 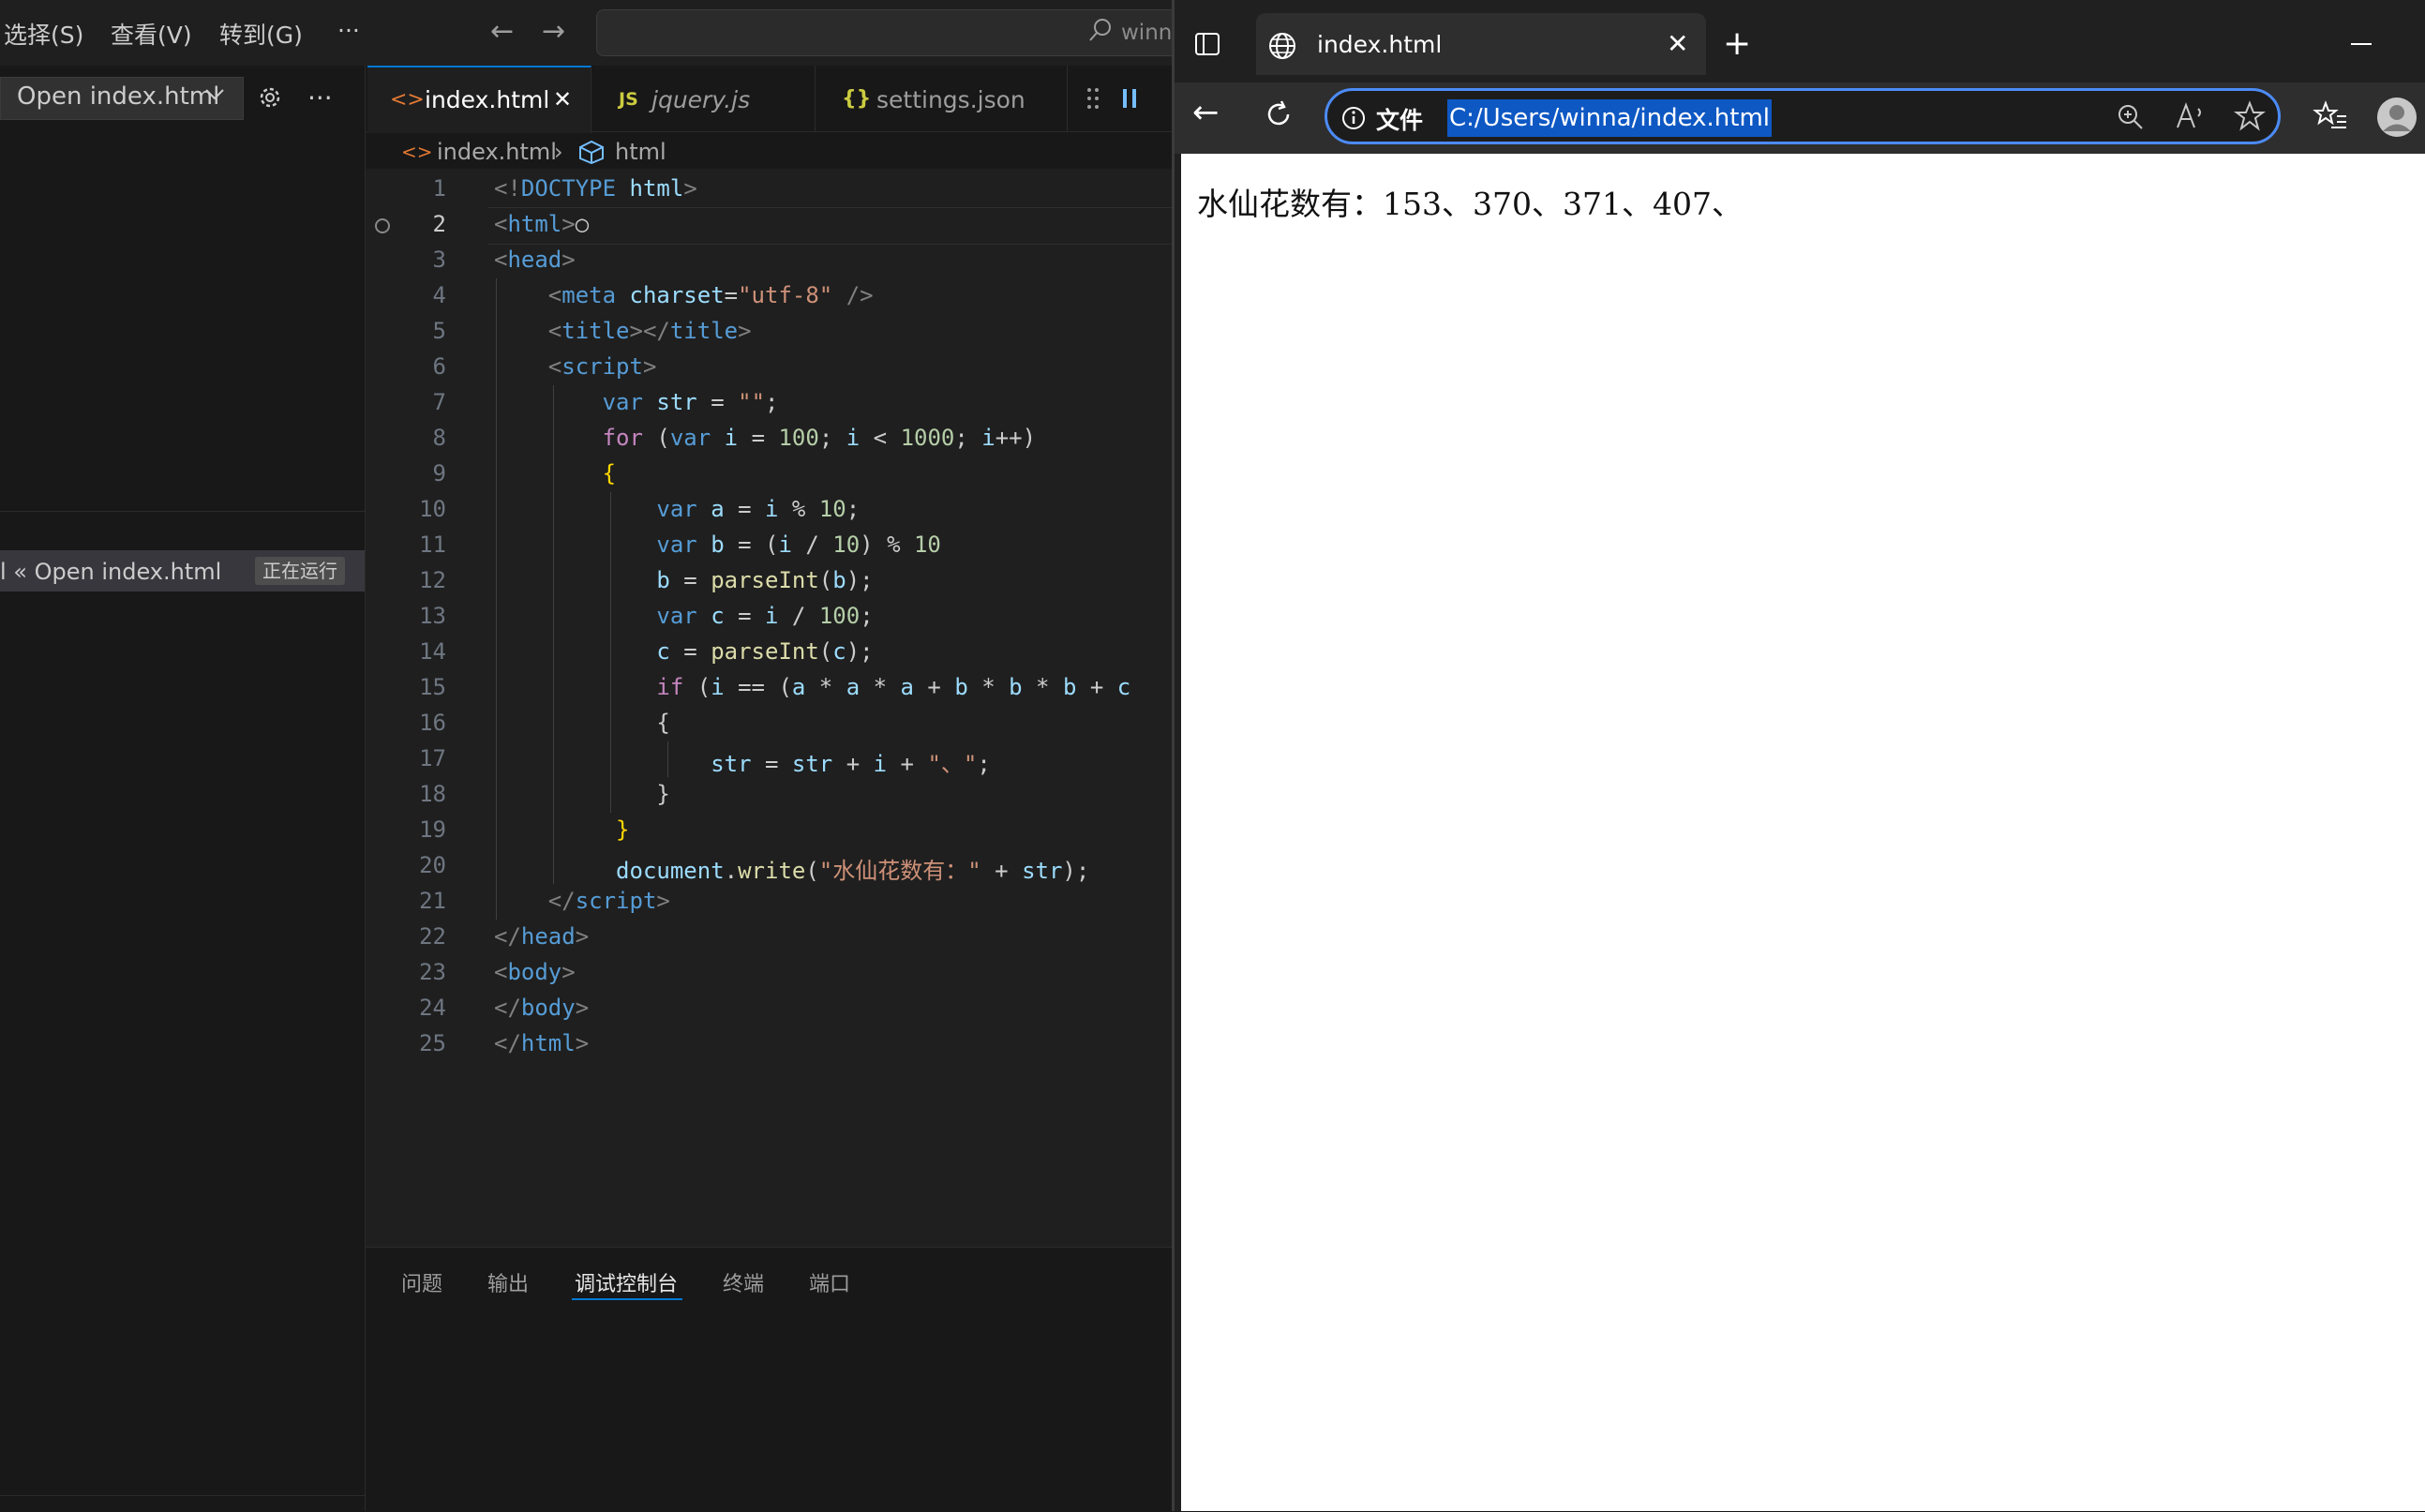 What do you see at coordinates (487, 99) in the screenshot?
I see `tab-label: index.html` at bounding box center [487, 99].